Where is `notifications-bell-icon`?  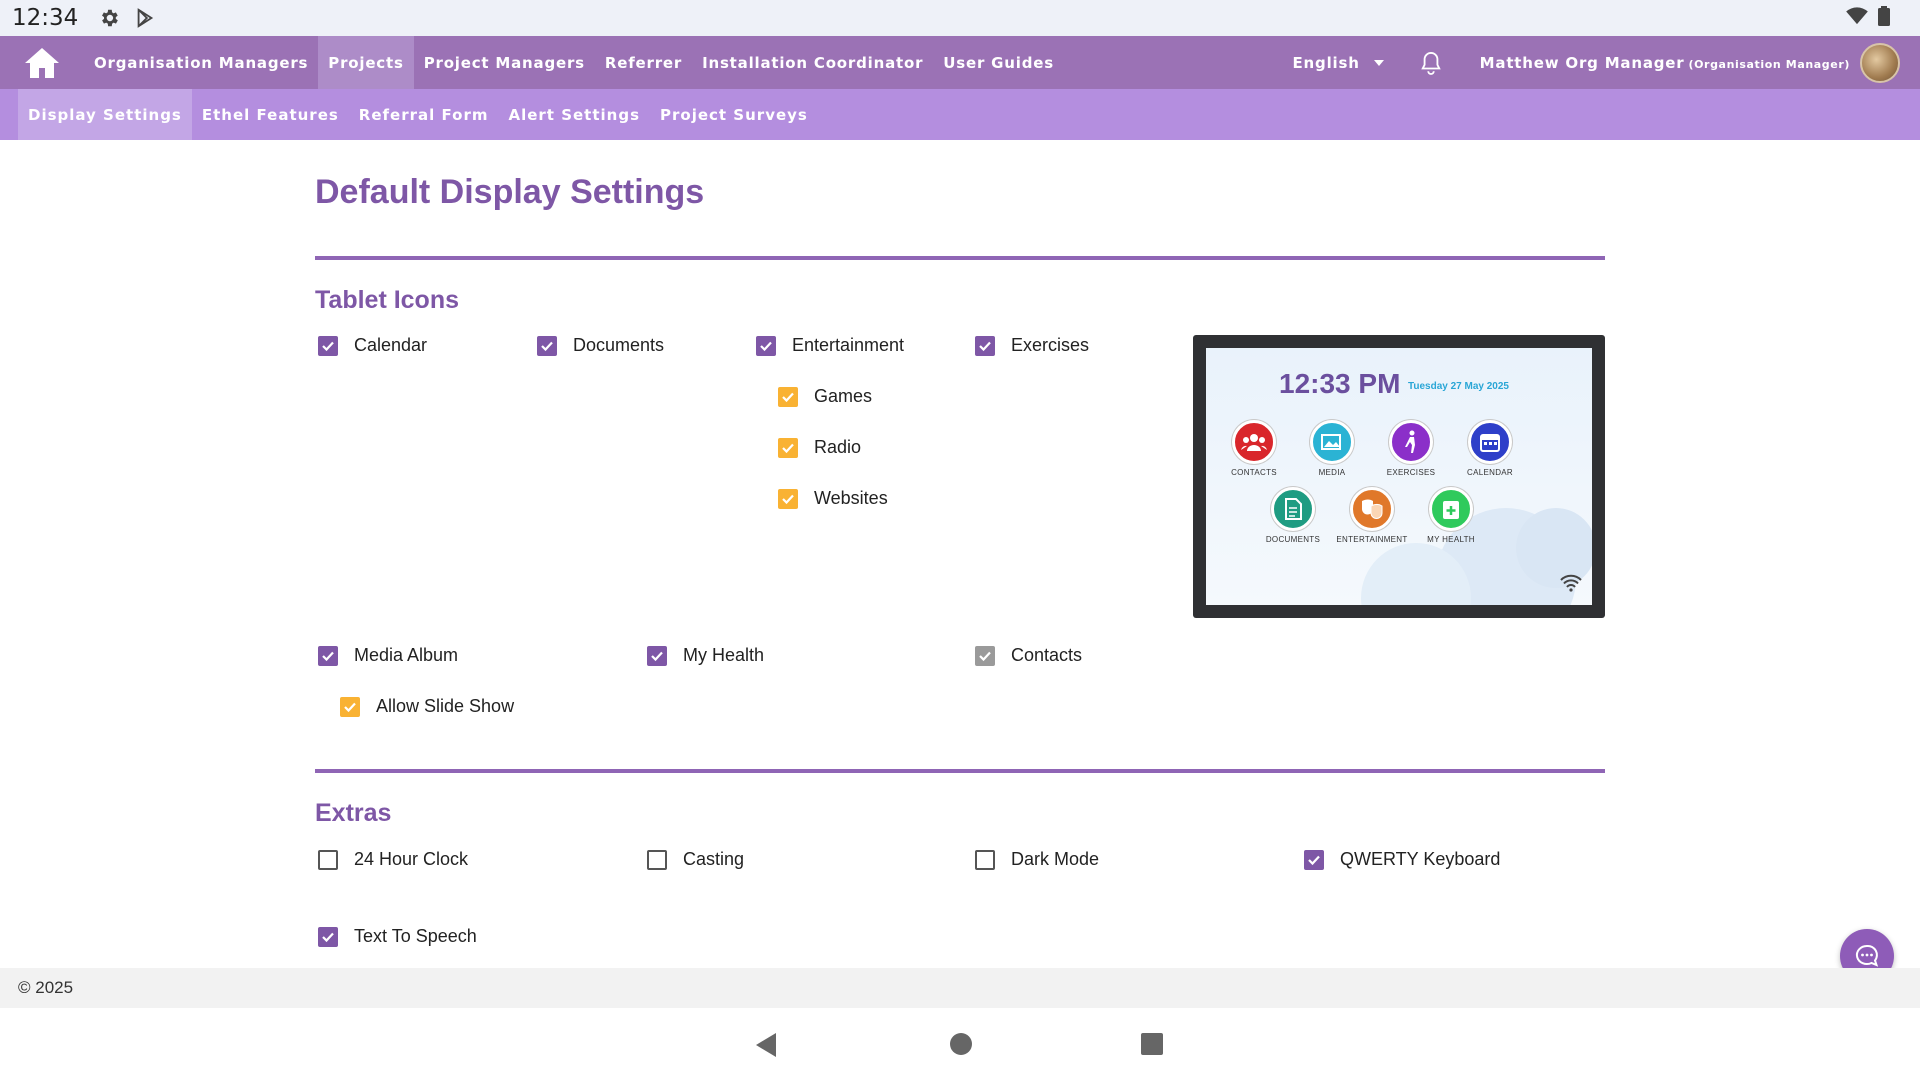 notifications-bell-icon is located at coordinates (1431, 63).